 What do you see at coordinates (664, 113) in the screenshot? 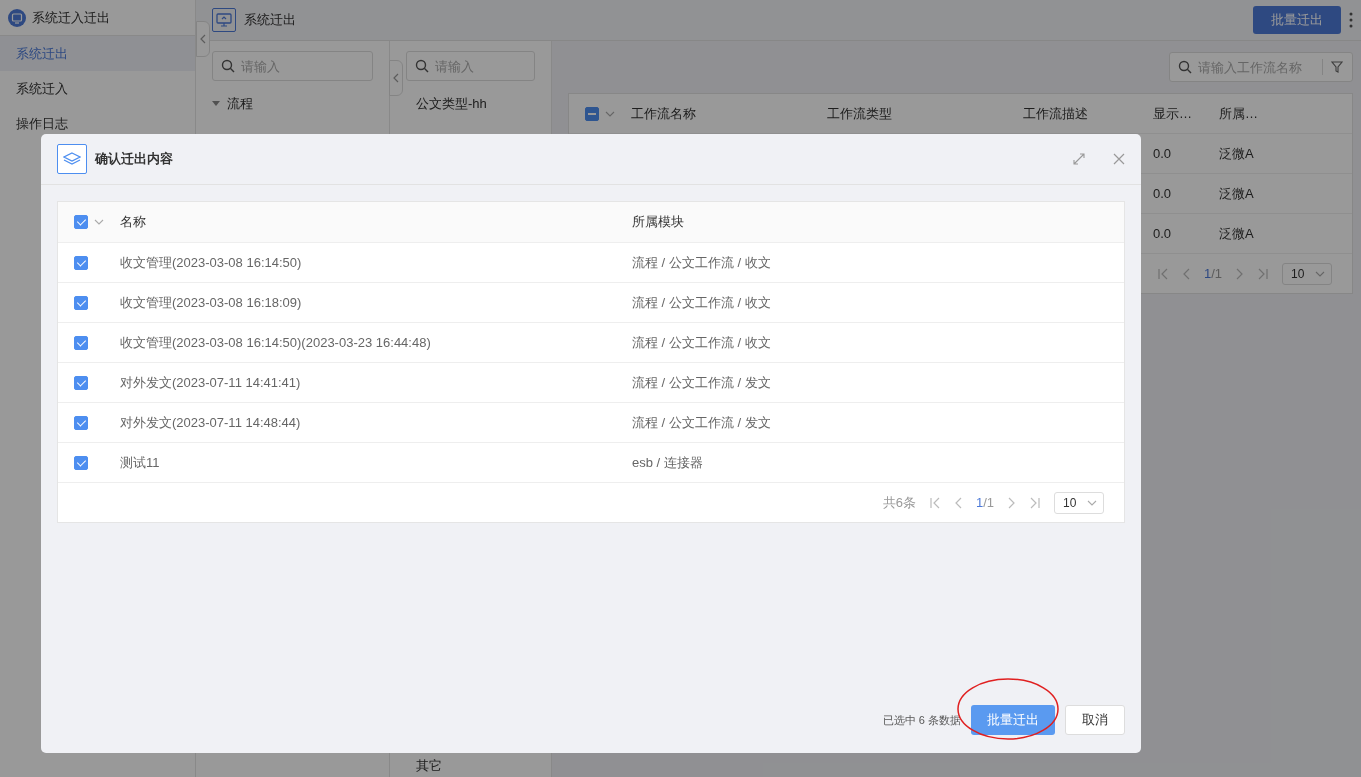
I see `column-header: 工作流名称` at bounding box center [664, 113].